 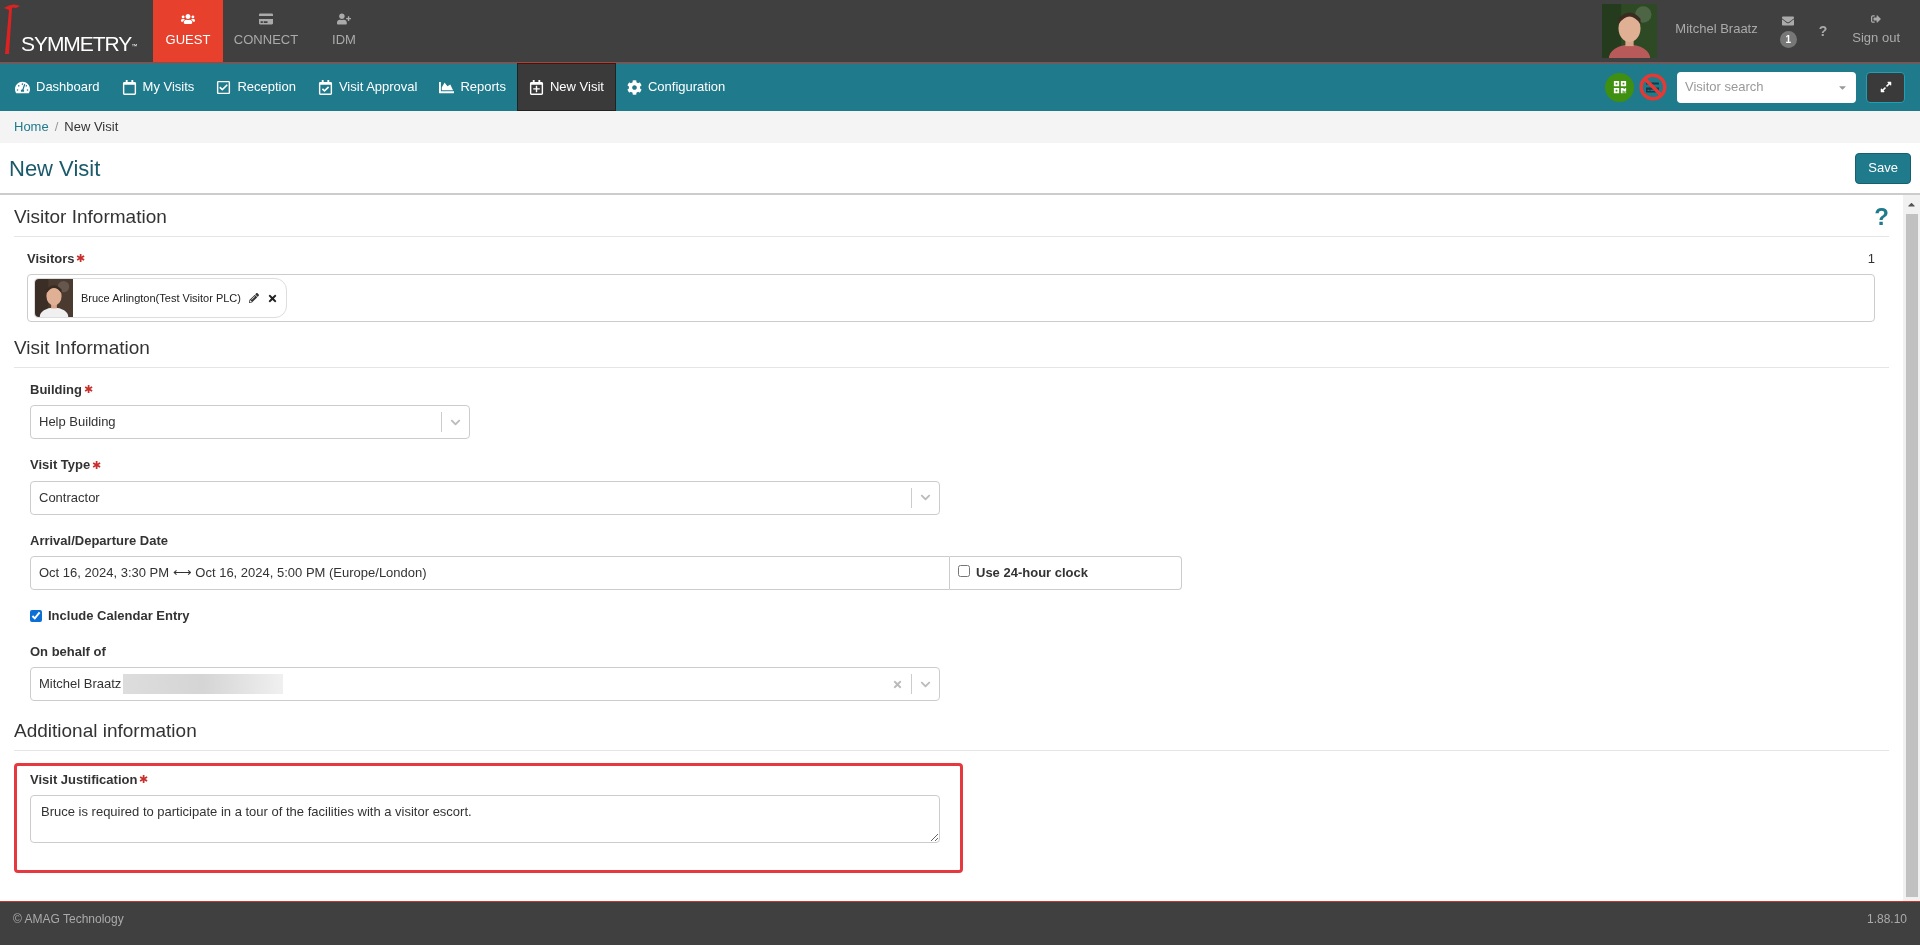 What do you see at coordinates (272, 298) in the screenshot?
I see `remove-icon` at bounding box center [272, 298].